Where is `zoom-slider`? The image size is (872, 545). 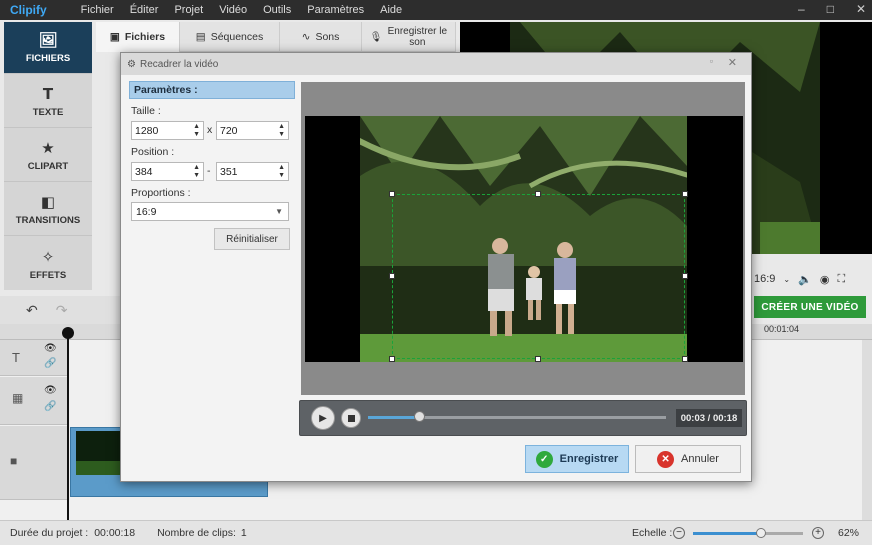 zoom-slider is located at coordinates (748, 533).